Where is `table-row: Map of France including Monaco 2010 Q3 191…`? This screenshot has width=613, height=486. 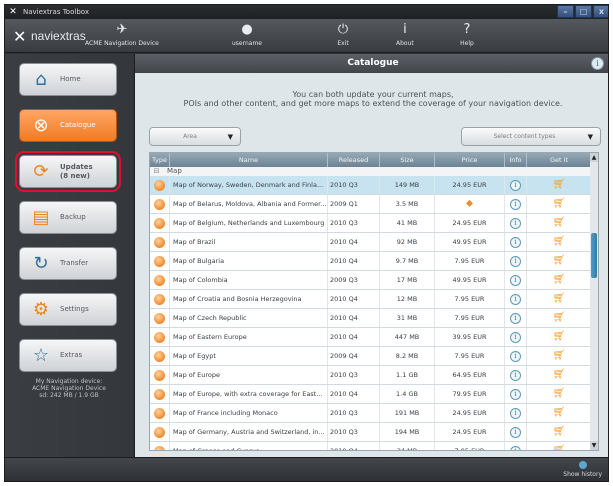 table-row: Map of France including Monaco 2010 Q3 191… is located at coordinates (370, 413).